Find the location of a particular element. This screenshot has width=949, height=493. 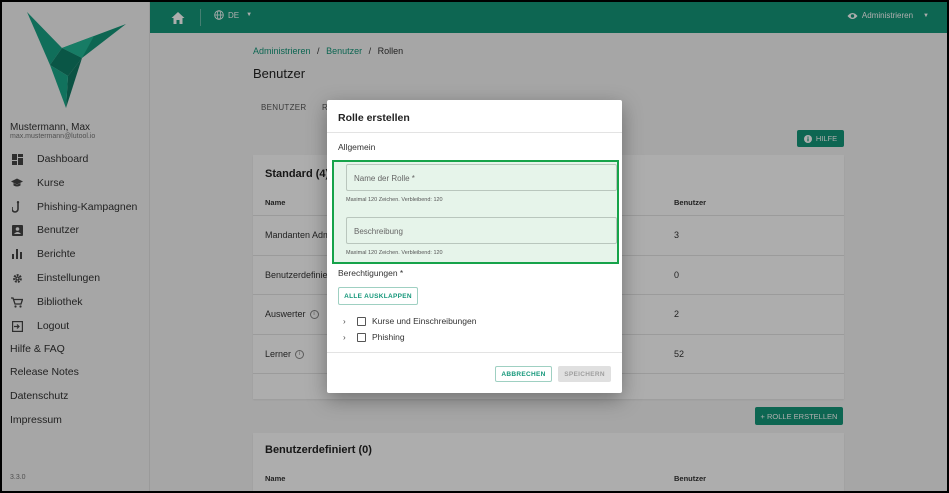

role-name-hint: Maximal 120 Zeichen. Verbleibend: 120 is located at coordinates (394, 200).